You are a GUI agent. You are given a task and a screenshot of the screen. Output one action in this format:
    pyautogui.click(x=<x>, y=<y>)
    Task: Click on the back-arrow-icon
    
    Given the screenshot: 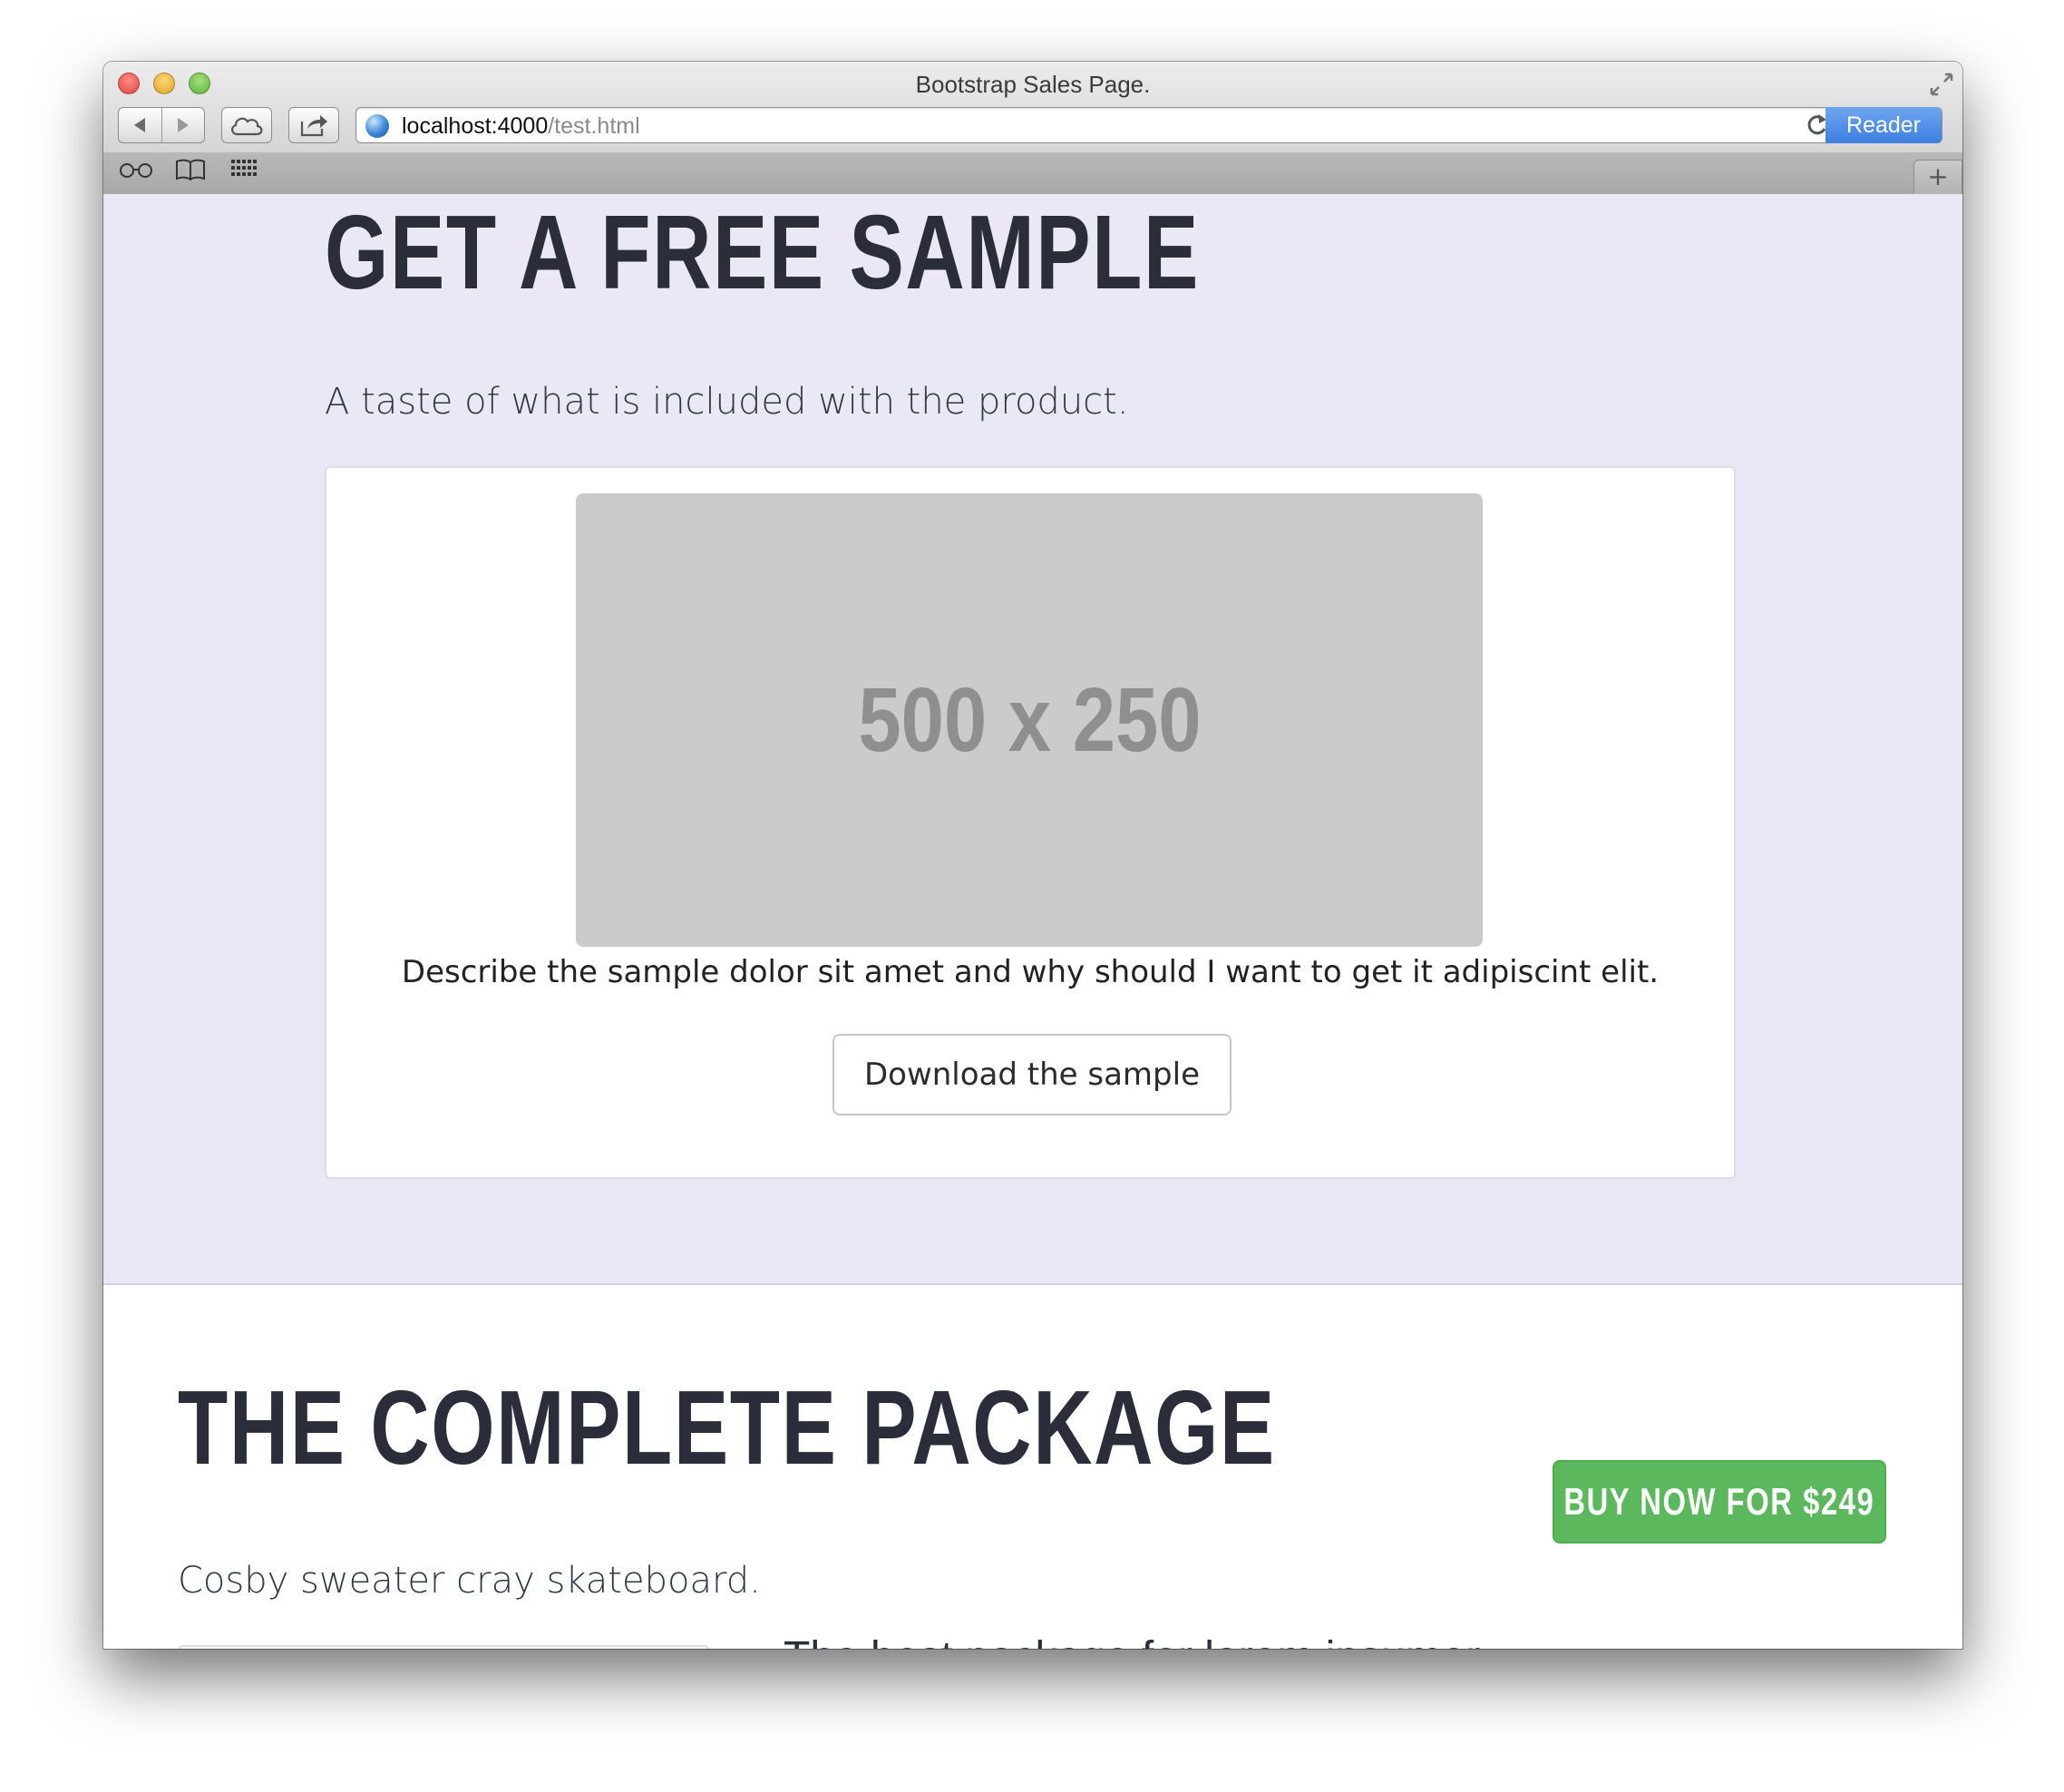 What is the action you would take?
    pyautogui.click(x=140, y=125)
    